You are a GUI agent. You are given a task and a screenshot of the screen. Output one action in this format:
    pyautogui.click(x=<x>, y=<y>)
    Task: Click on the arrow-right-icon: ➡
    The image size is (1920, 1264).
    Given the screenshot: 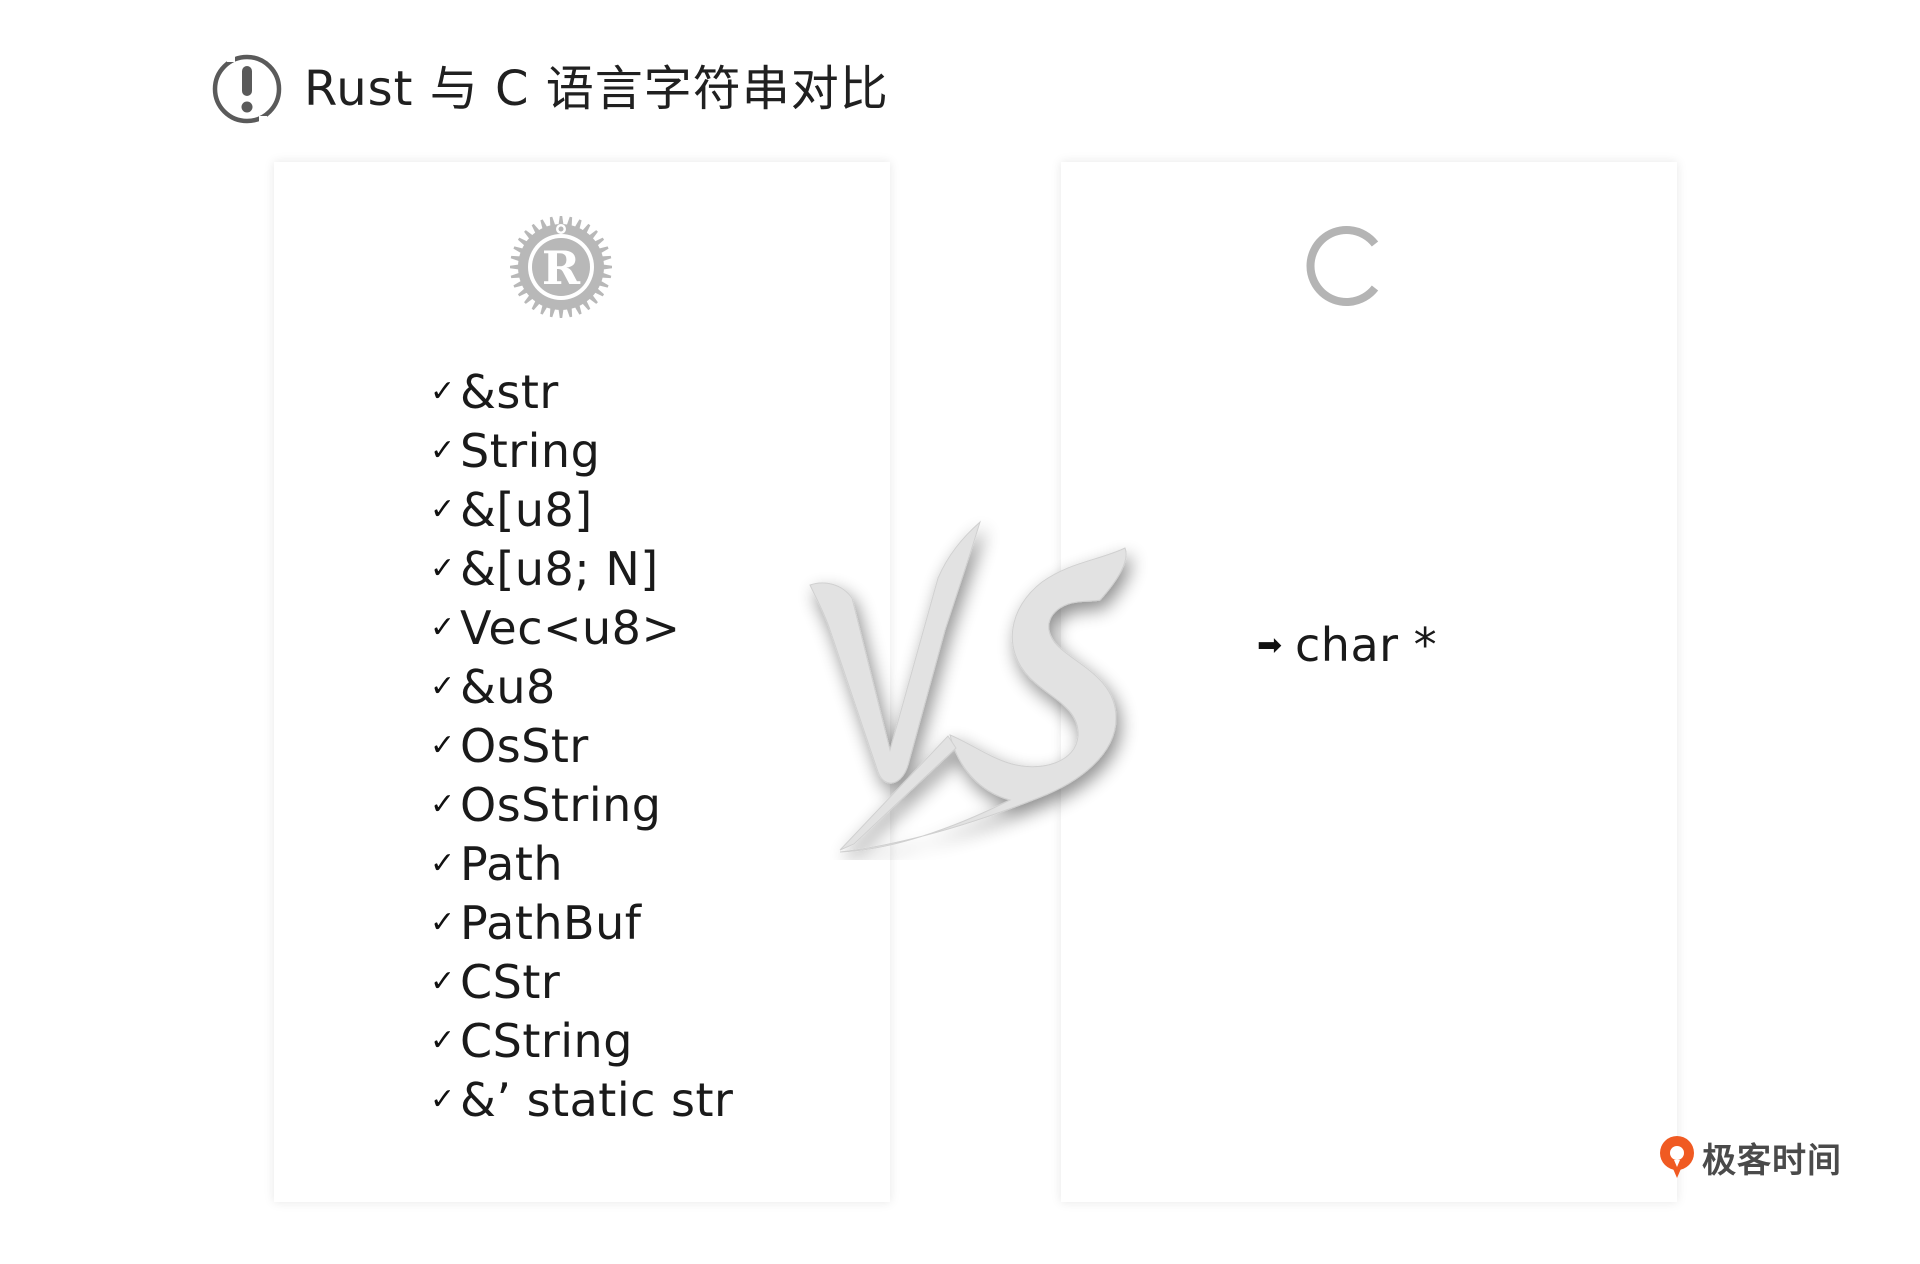 What is the action you would take?
    pyautogui.click(x=1270, y=645)
    